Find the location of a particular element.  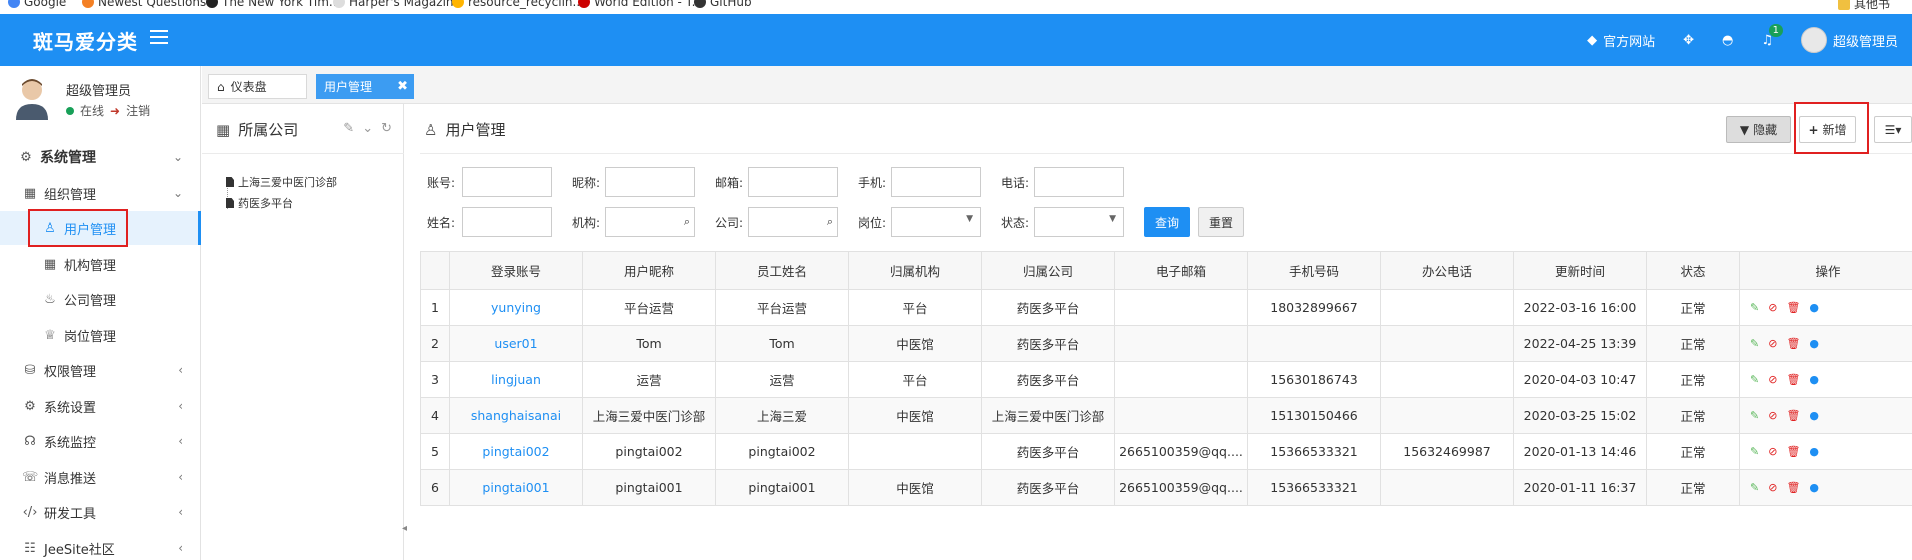

bookmark-other: 其他书 is located at coordinates (1864, 6).